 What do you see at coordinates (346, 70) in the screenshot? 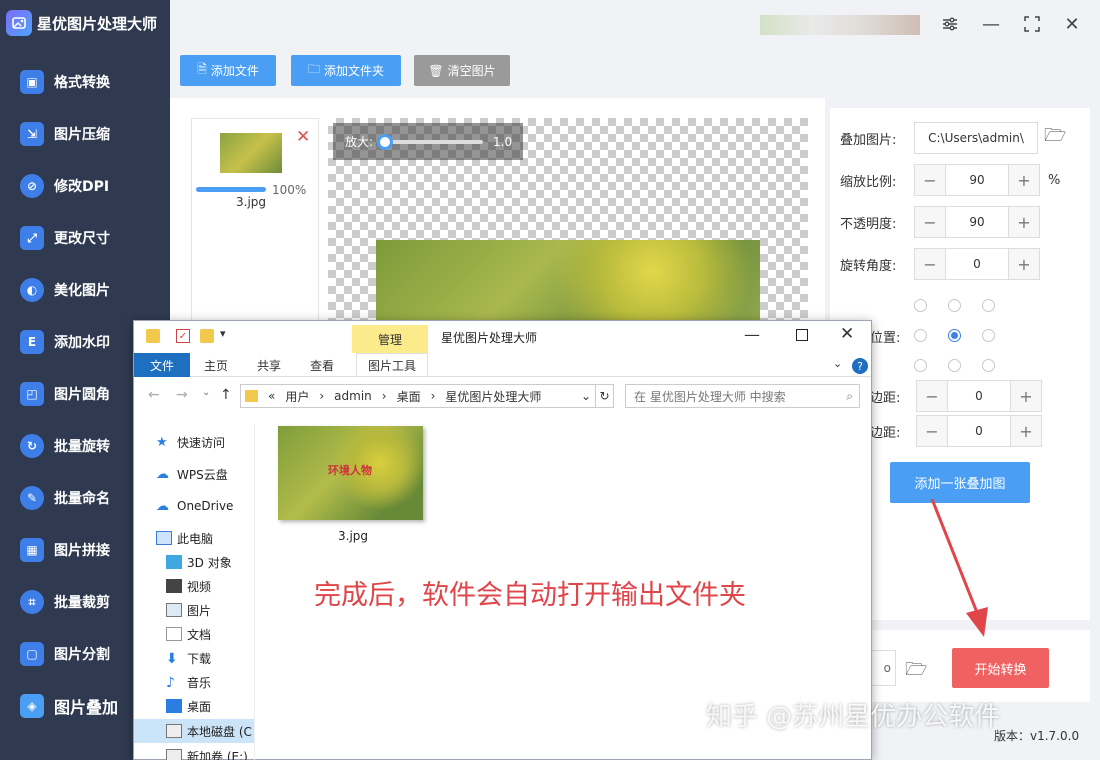
I see `add-folder-button: 🗀 添加文件夹` at bounding box center [346, 70].